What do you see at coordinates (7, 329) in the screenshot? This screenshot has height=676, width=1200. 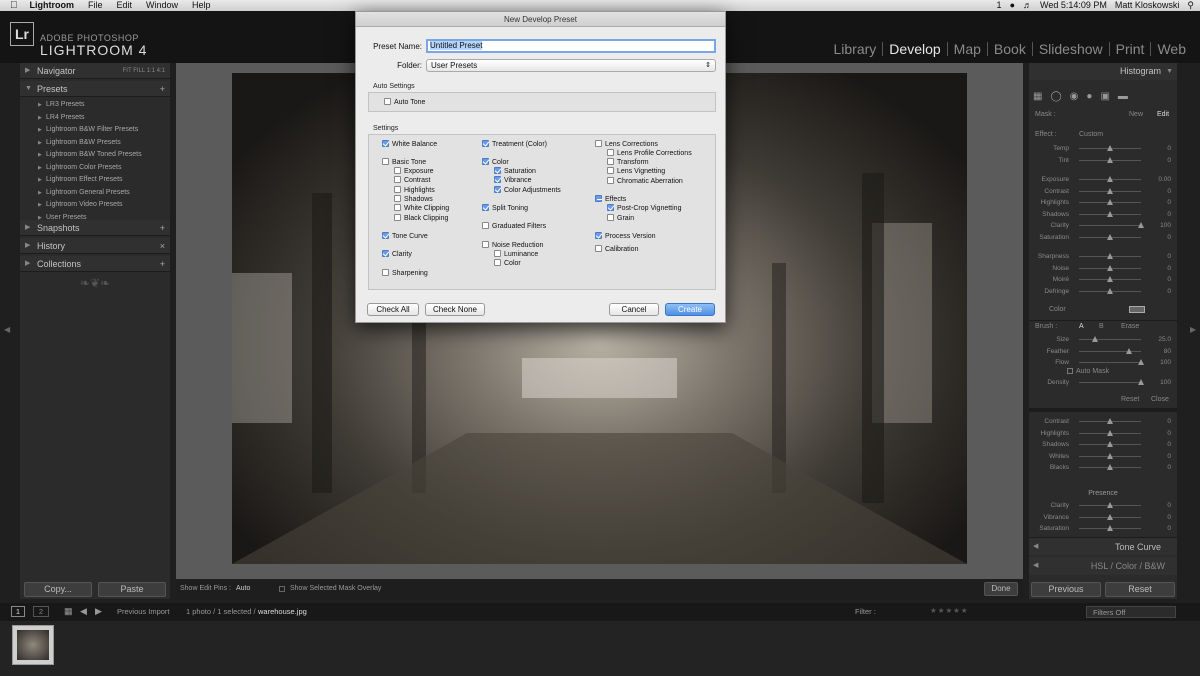 I see `left-panel-toggle-icon: ◀` at bounding box center [7, 329].